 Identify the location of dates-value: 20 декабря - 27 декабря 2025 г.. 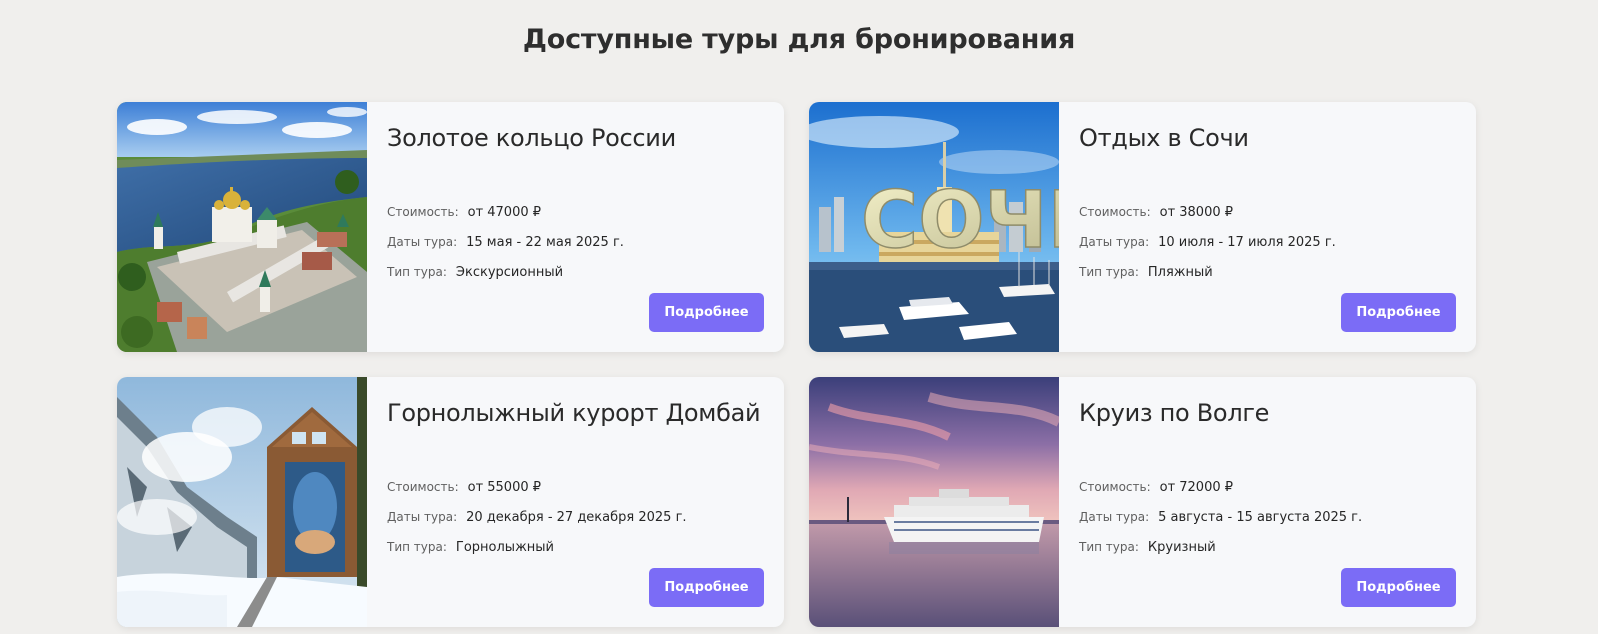
(576, 517).